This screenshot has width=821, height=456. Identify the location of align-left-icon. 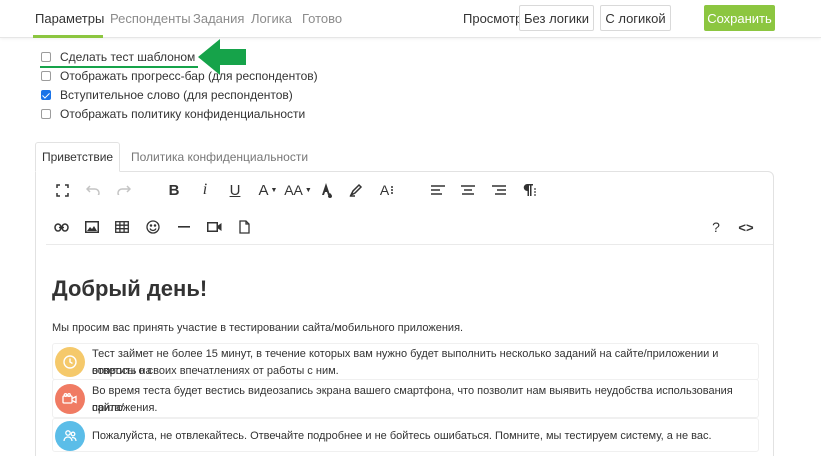
(438, 190).